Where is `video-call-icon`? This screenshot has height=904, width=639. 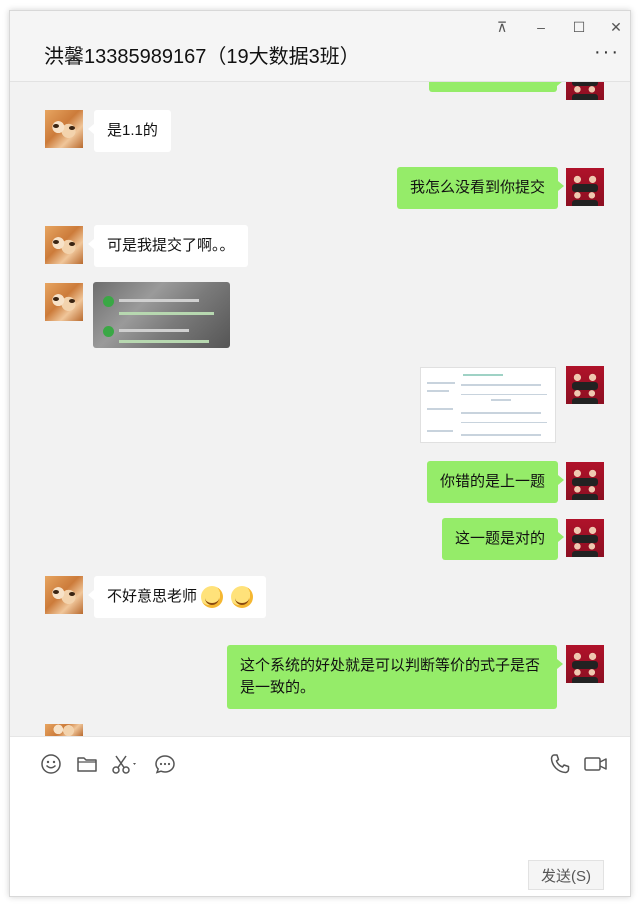
video-call-icon is located at coordinates (596, 764).